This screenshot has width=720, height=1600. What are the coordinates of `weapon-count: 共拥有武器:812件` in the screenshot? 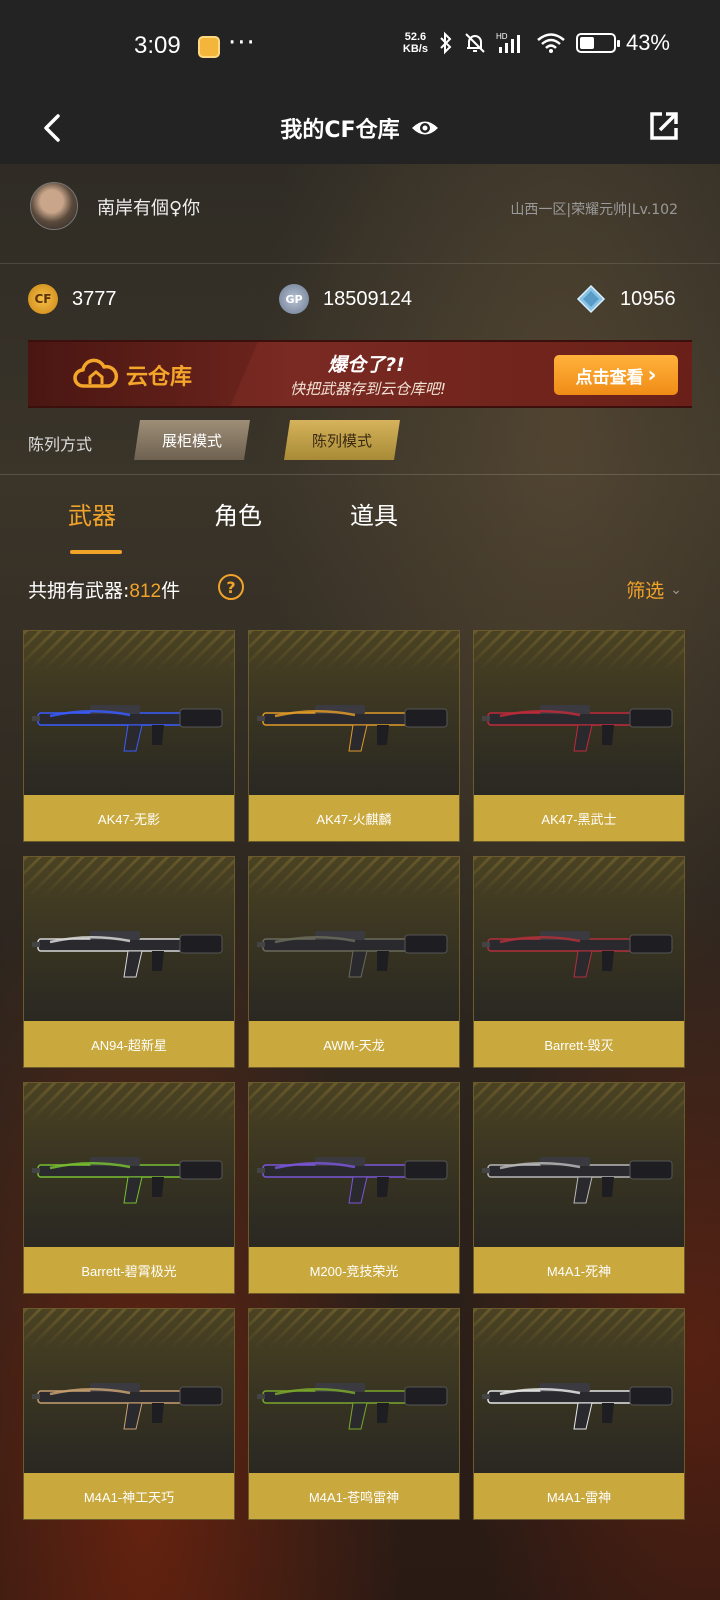 It's located at (104, 589).